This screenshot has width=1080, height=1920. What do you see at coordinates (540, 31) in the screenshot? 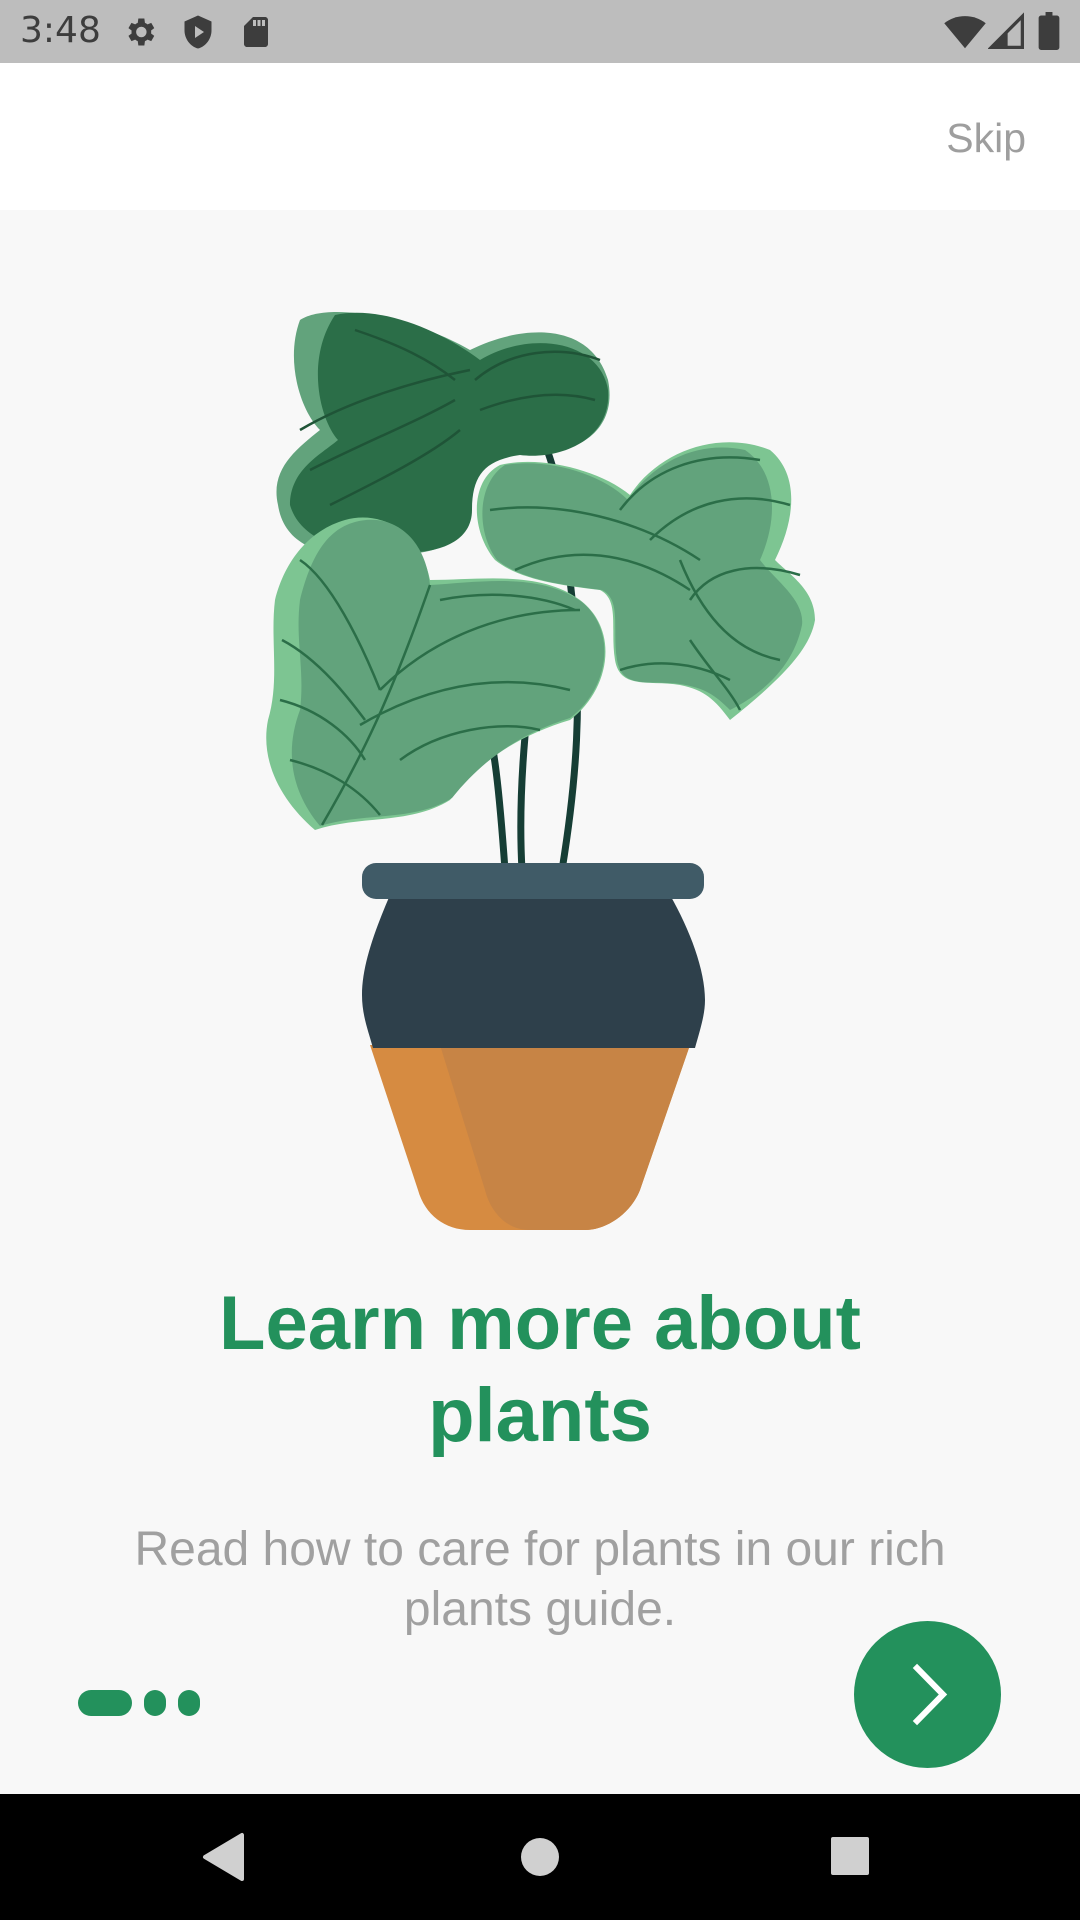
I see `status-bar: 3:48` at bounding box center [540, 31].